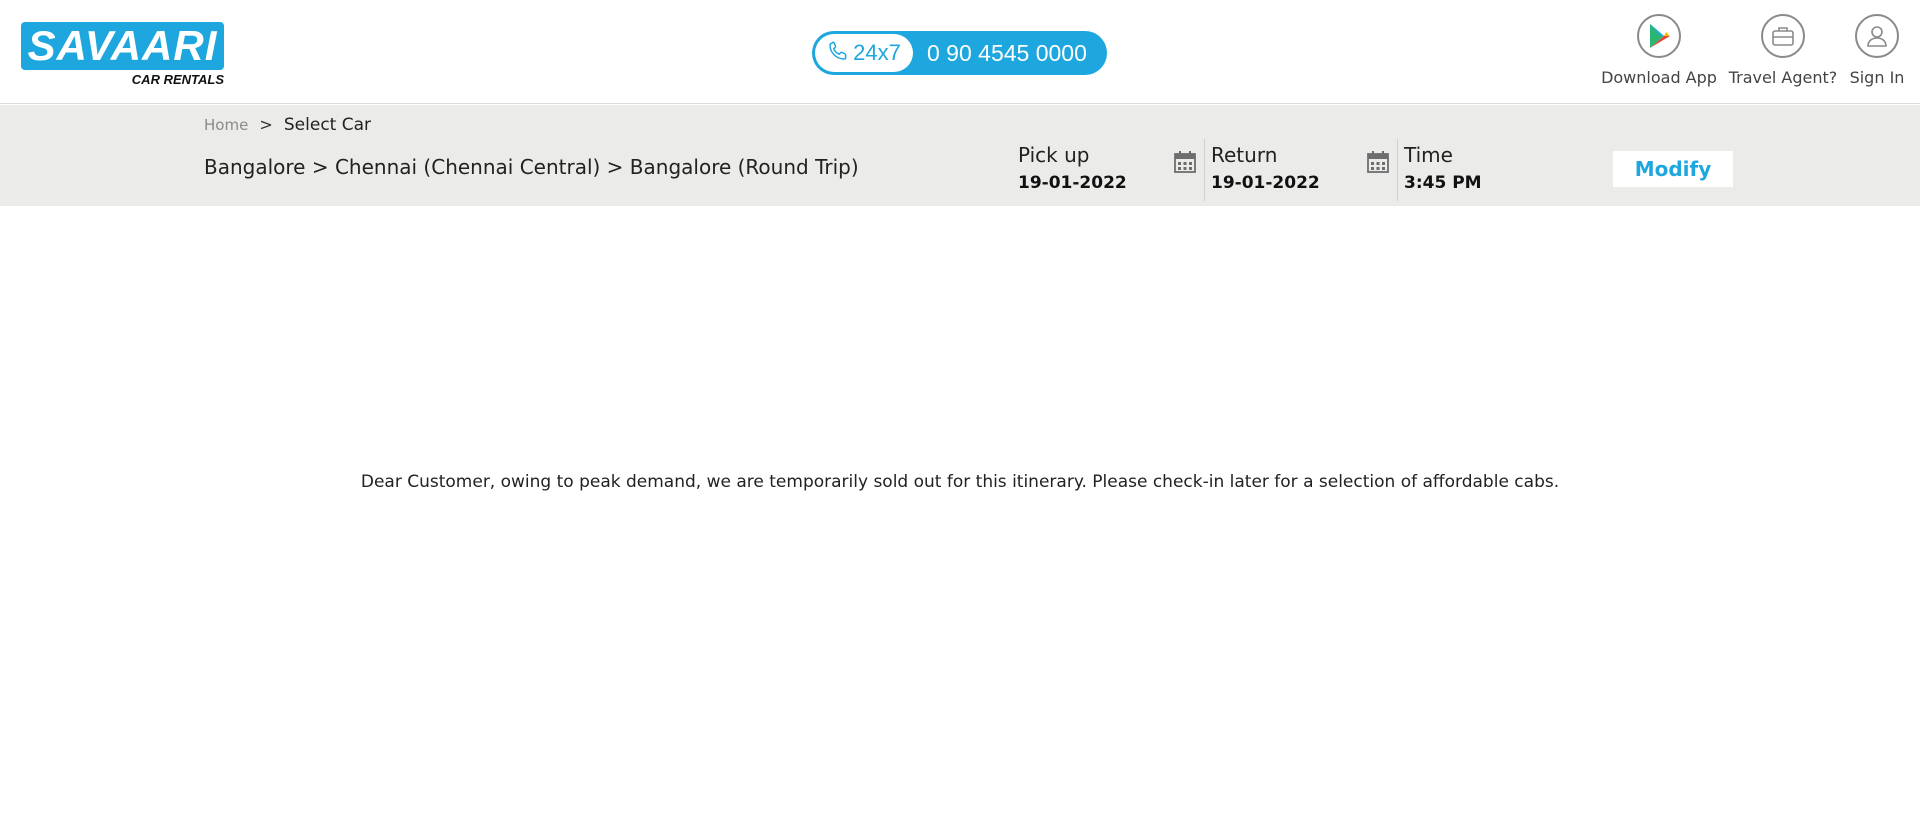 The width and height of the screenshot is (1920, 834). What do you see at coordinates (1428, 155) in the screenshot?
I see `time-label: Time` at bounding box center [1428, 155].